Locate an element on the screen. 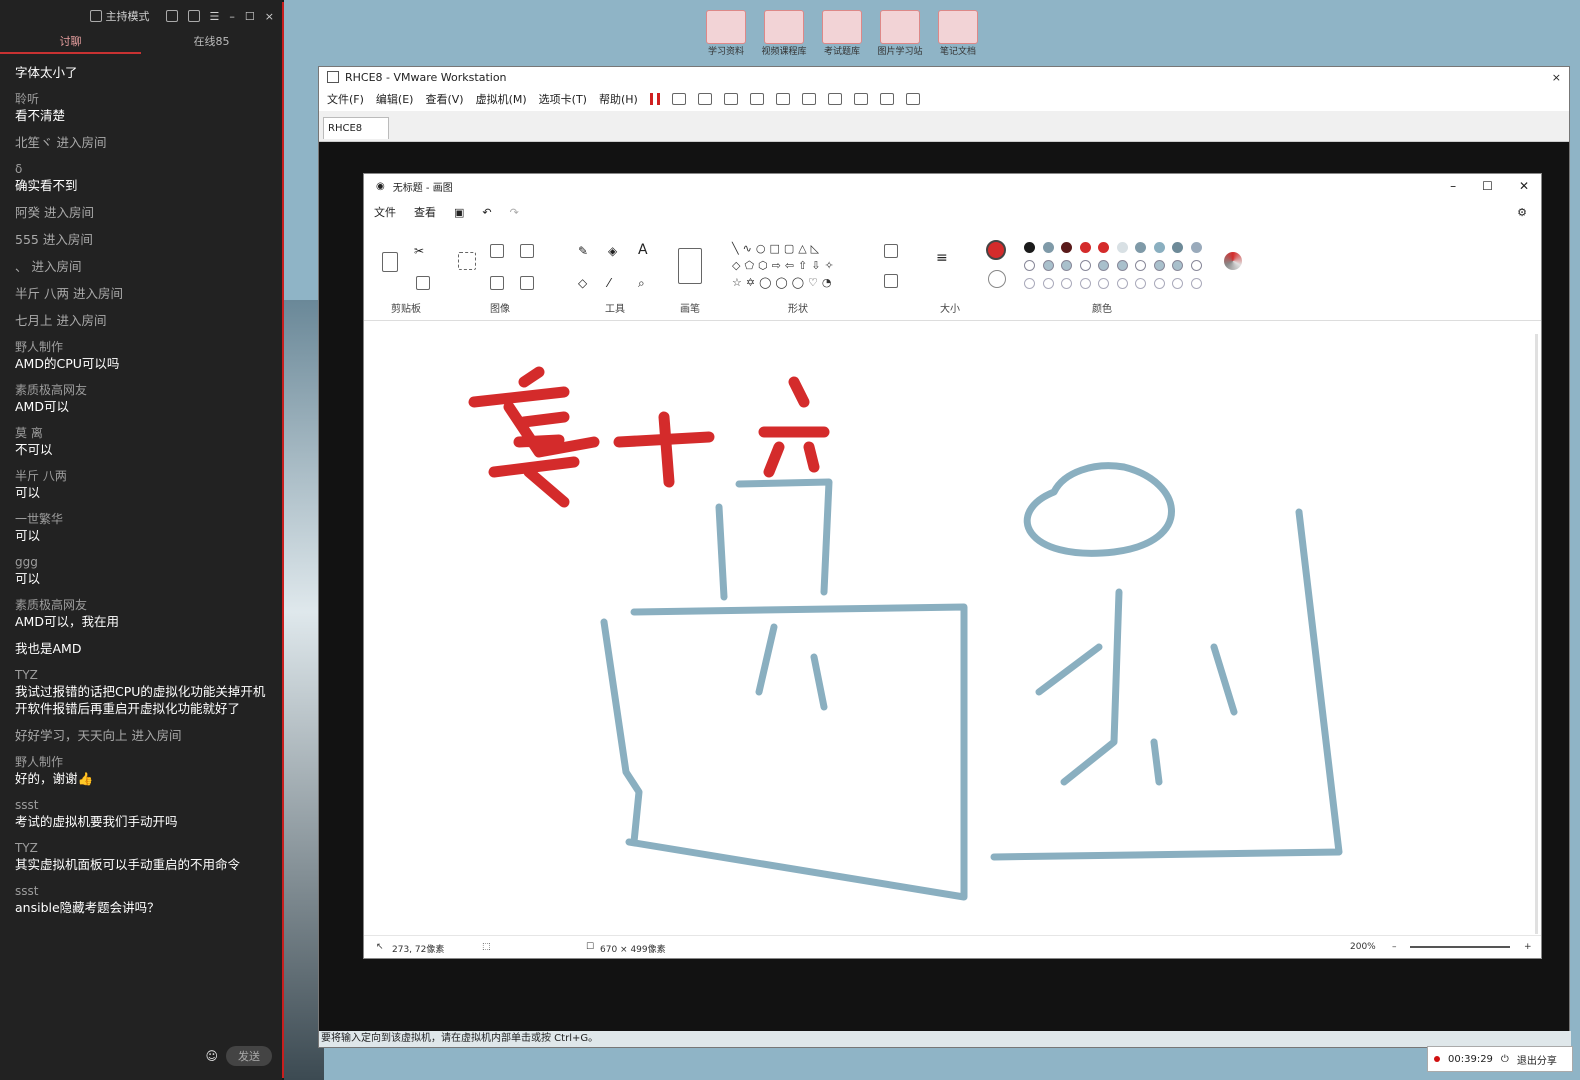 This screenshot has width=1580, height=1080. settings-icon is located at coordinates (171, 16).